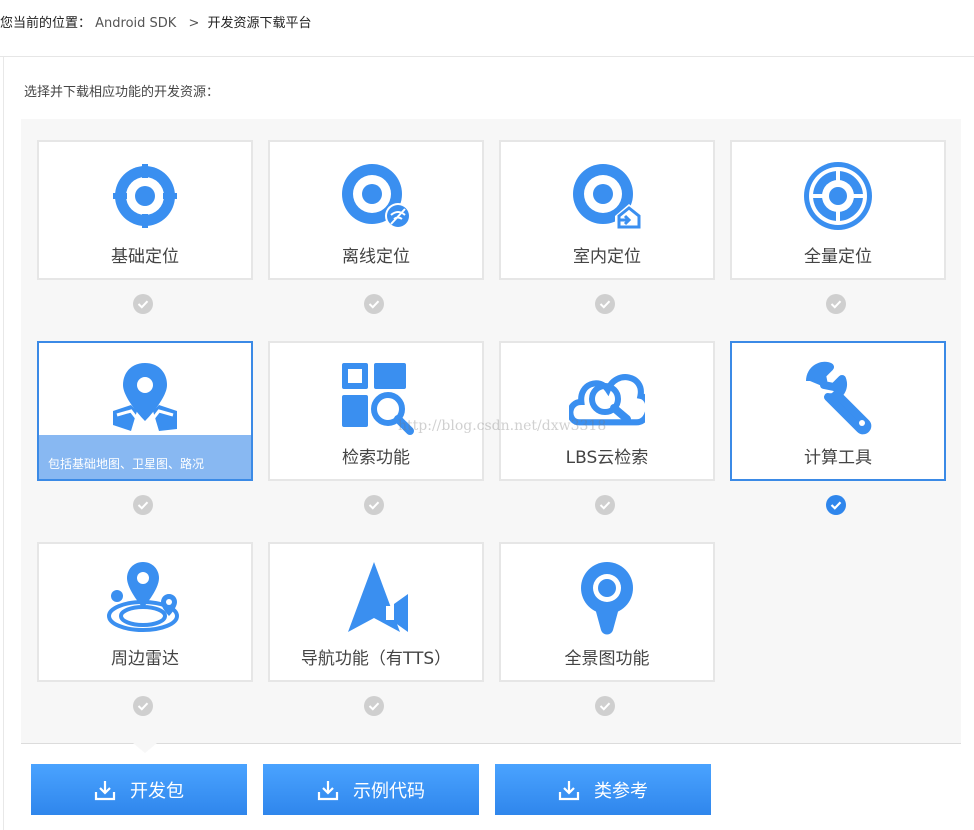 The height and width of the screenshot is (830, 974). I want to click on feature-card: 离线定位, so click(376, 210).